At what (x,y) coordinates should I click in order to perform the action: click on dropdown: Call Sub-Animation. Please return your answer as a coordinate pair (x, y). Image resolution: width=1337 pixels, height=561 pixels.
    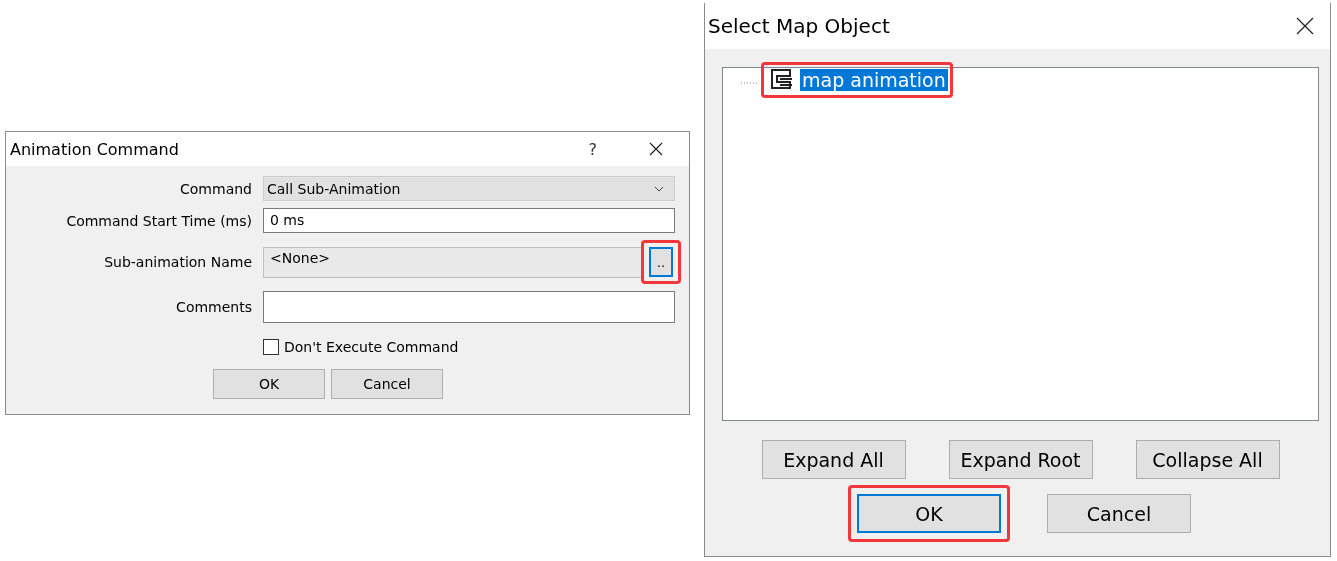
    Looking at the image, I should click on (469, 188).